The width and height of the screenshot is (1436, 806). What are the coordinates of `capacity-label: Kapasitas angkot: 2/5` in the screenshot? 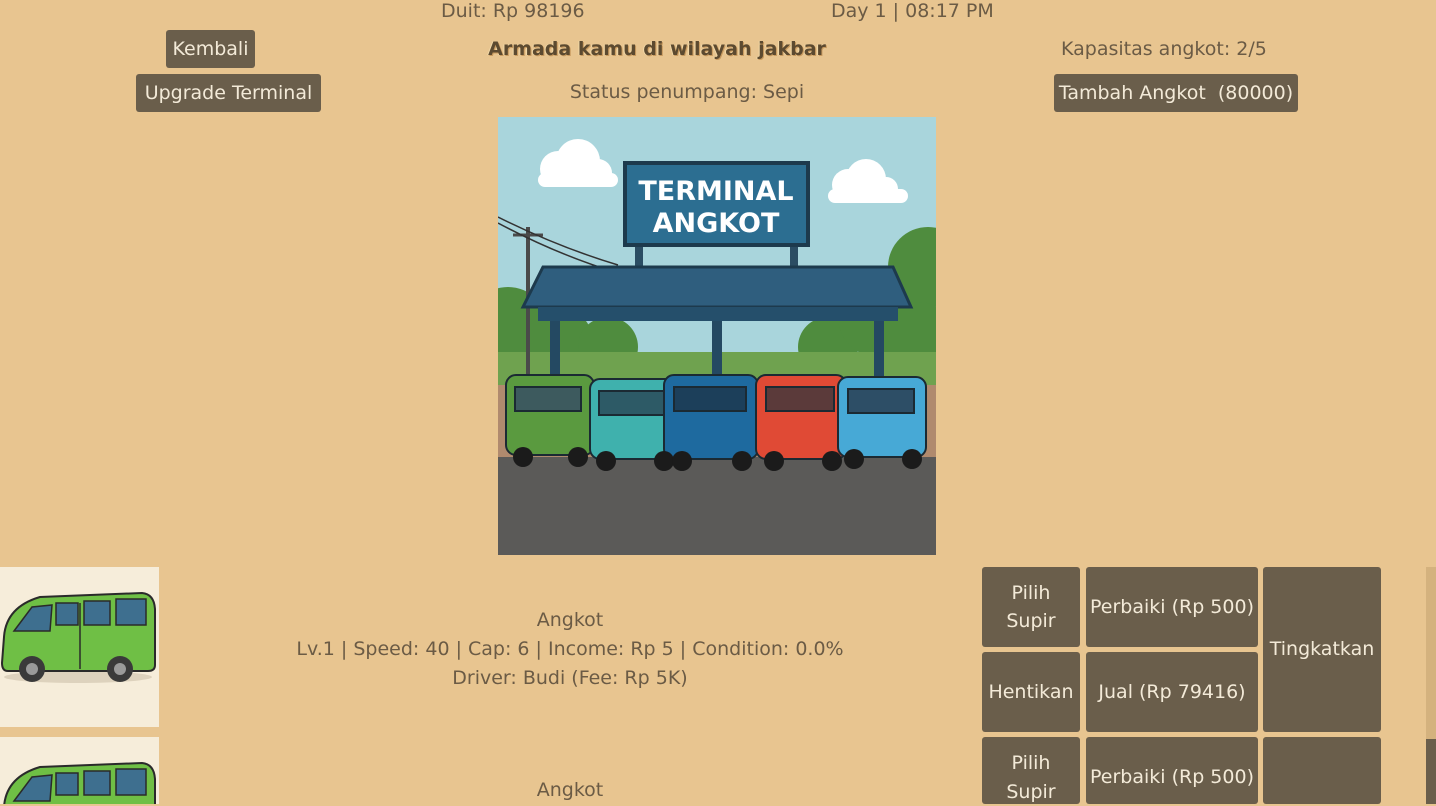 It's located at (1164, 49).